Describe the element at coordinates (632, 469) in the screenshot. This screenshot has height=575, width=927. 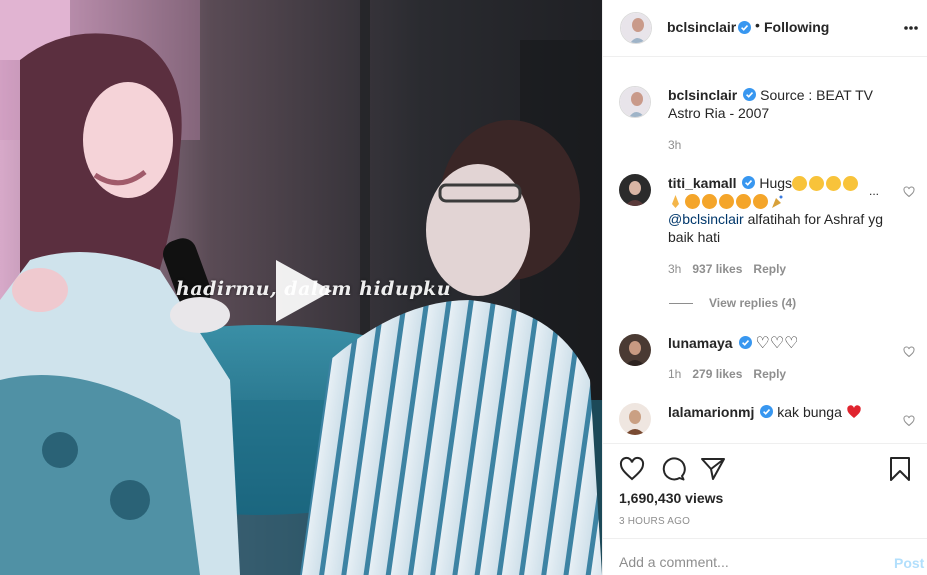
I see `heart-icon` at that location.